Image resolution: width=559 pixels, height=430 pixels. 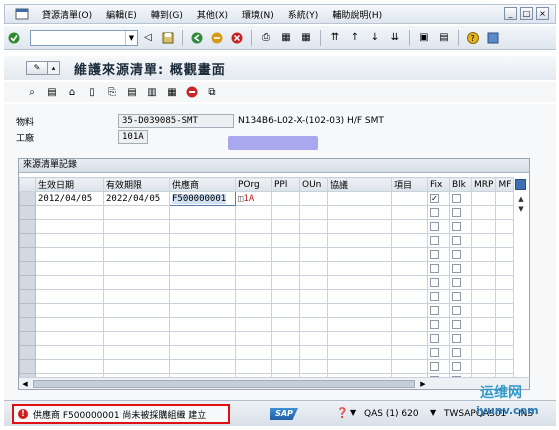 What do you see at coordinates (253, 198) in the screenshot?
I see `porg-cell: ◫1A` at bounding box center [253, 198].